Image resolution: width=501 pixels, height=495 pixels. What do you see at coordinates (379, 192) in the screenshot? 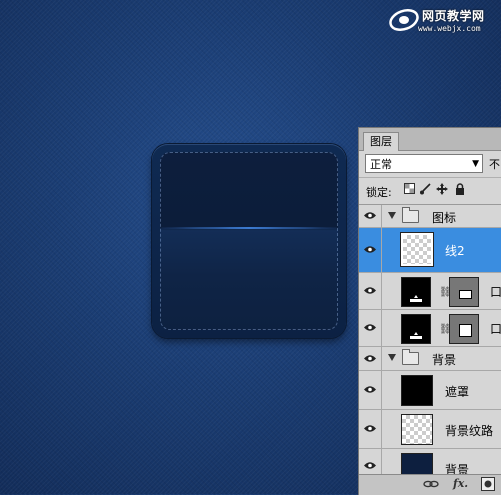
I see `lock-label: 锁定:` at bounding box center [379, 192].